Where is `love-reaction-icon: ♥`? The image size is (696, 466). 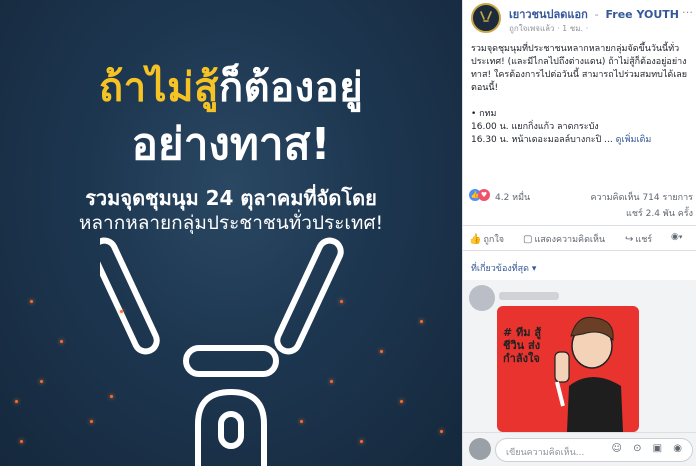 love-reaction-icon: ♥ is located at coordinates (484, 195).